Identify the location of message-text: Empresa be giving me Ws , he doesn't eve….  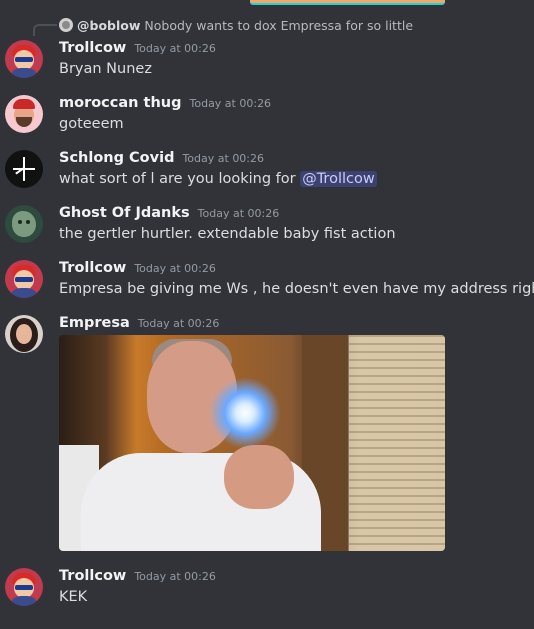
(296, 289).